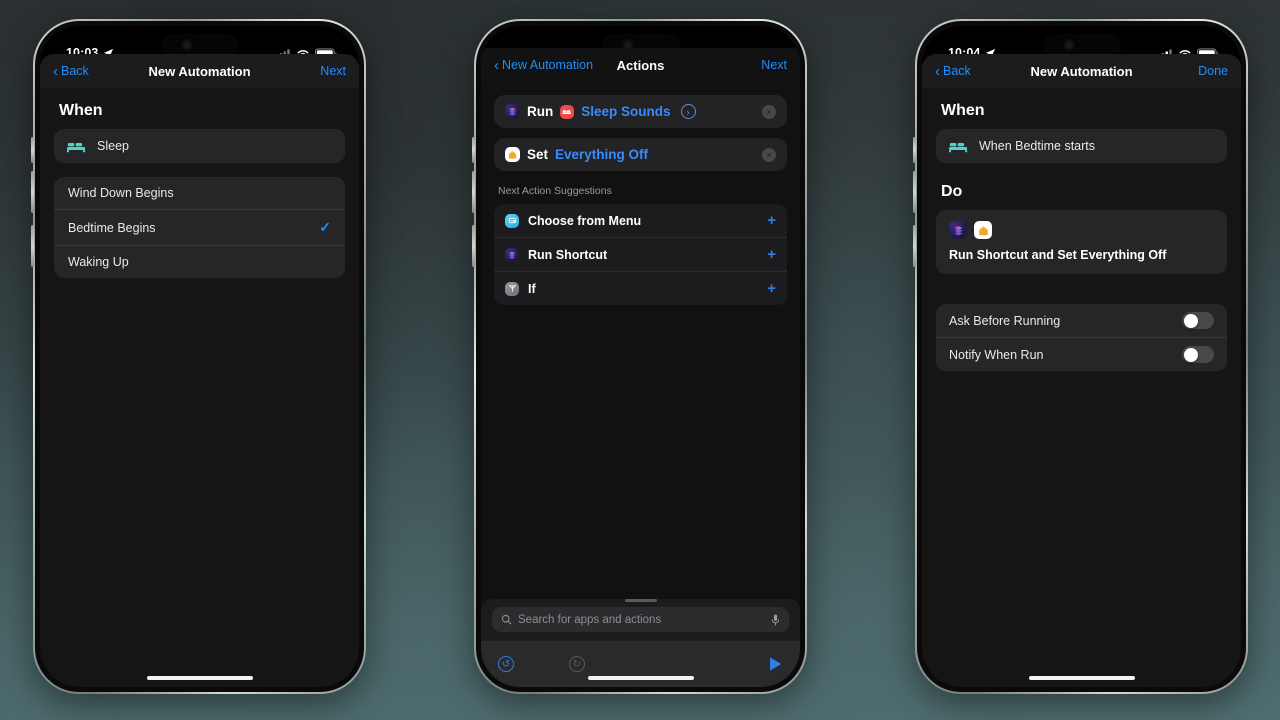  I want to click on home-app-icon, so click(983, 230).